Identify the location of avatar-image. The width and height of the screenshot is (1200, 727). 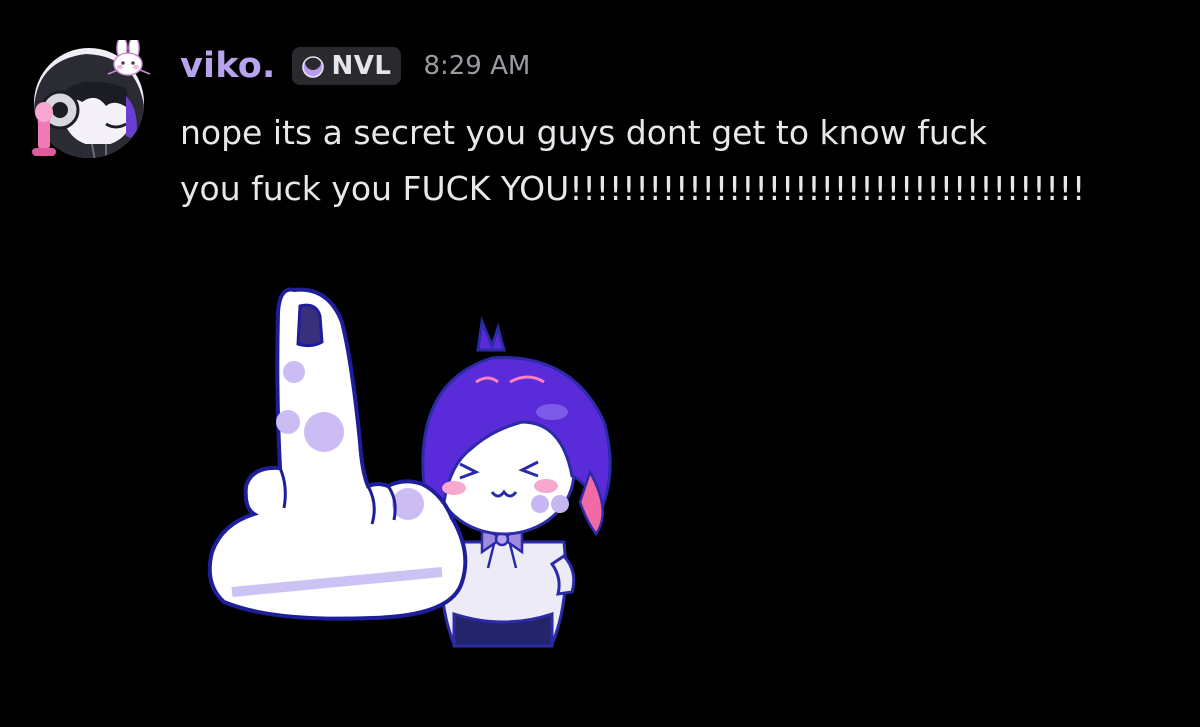
(91, 97).